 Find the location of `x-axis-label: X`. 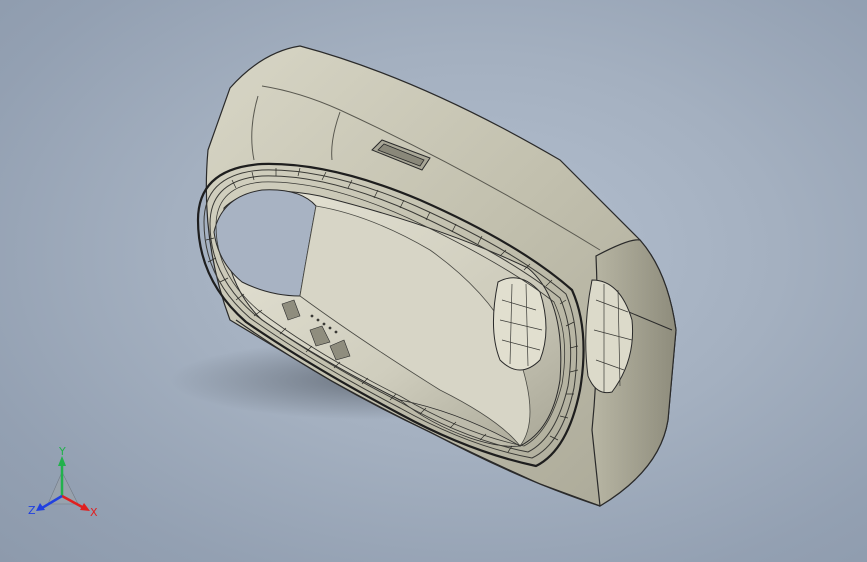

x-axis-label: X is located at coordinates (94, 512).